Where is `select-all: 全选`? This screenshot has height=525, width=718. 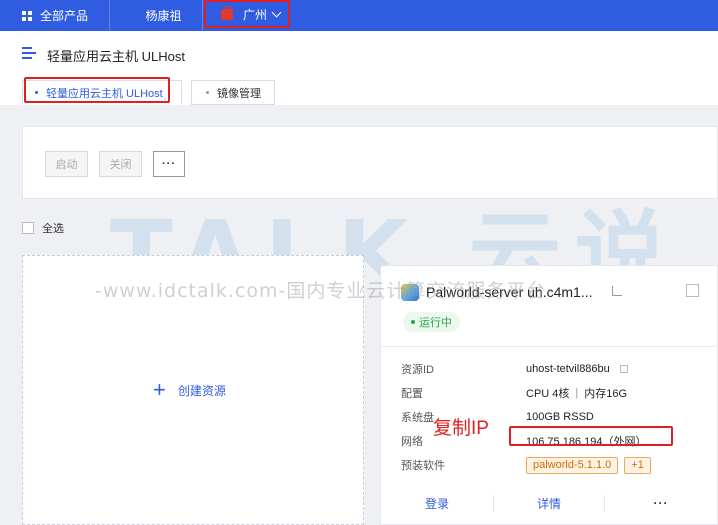
select-all: 全选 is located at coordinates (43, 228).